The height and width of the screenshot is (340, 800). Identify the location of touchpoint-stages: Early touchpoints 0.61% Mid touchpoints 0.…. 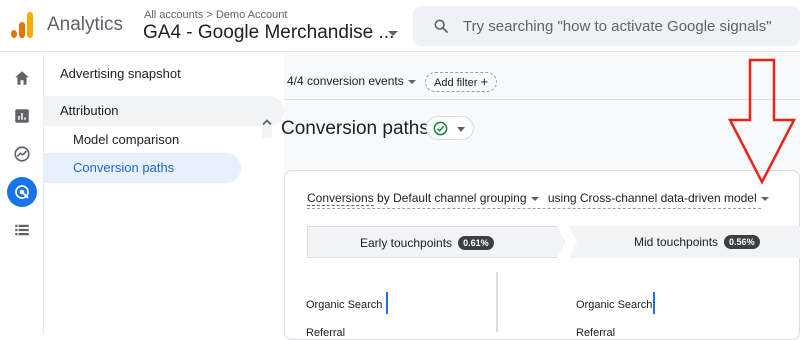
(553, 242).